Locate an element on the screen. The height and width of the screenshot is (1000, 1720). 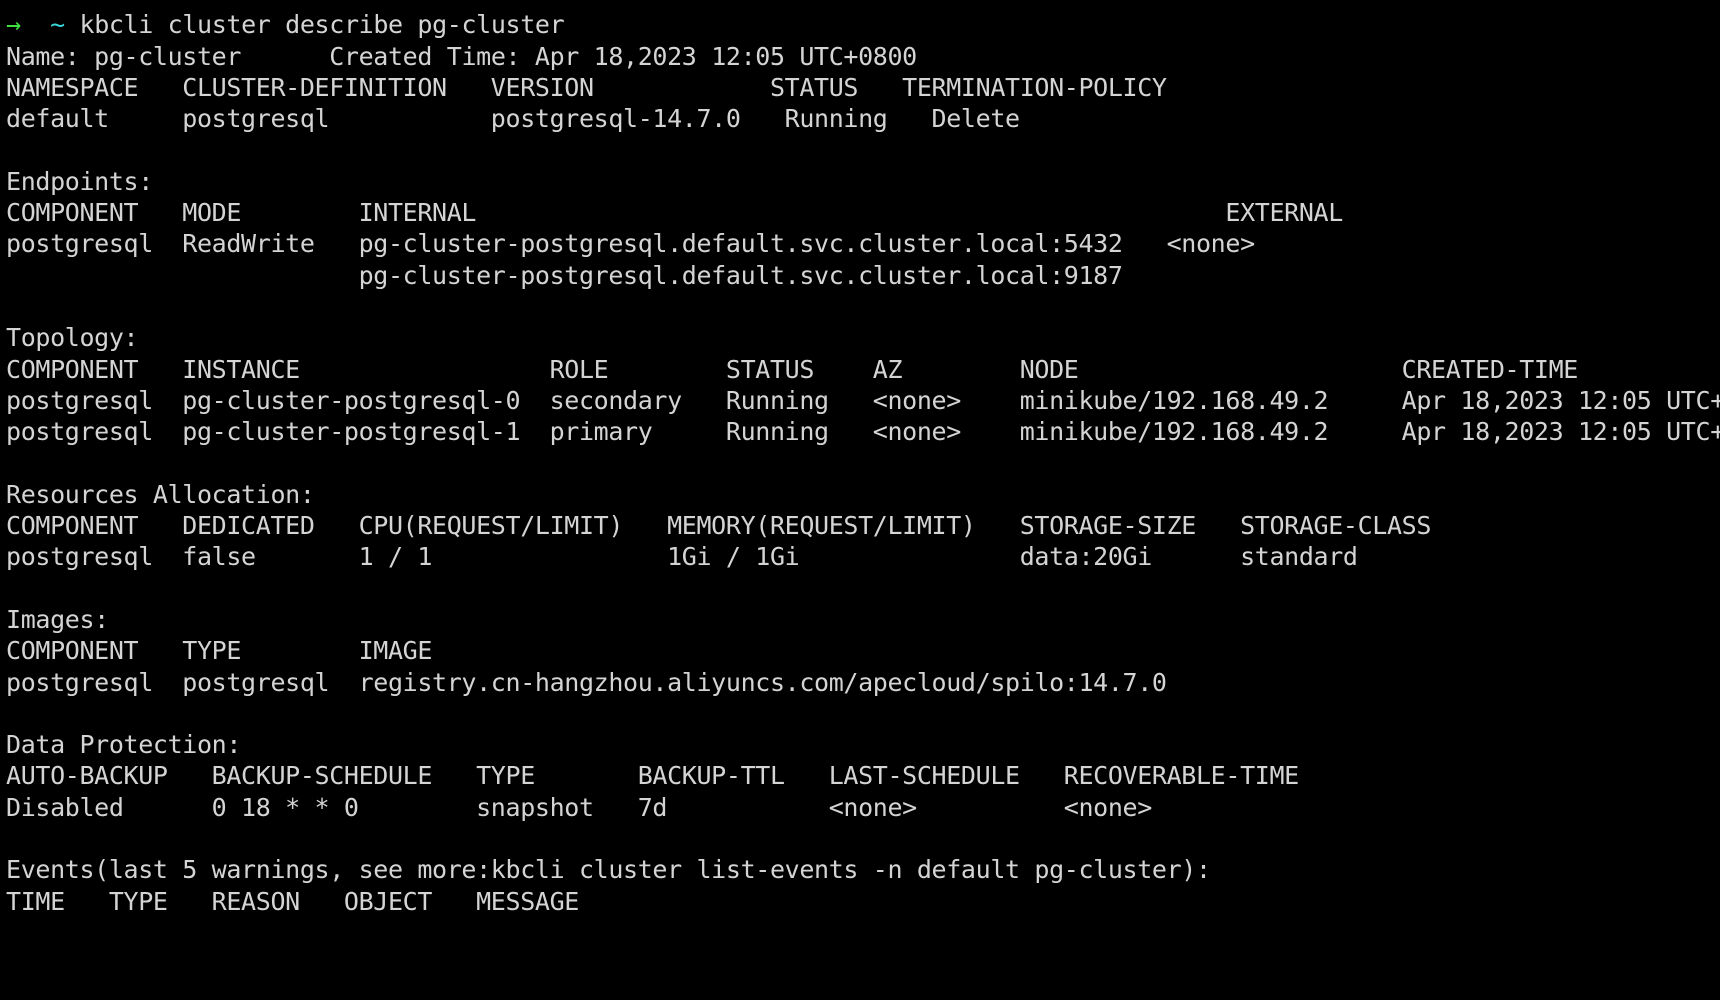
resources-allocation-section-title: Resources Allocation: is located at coordinates (160, 494).